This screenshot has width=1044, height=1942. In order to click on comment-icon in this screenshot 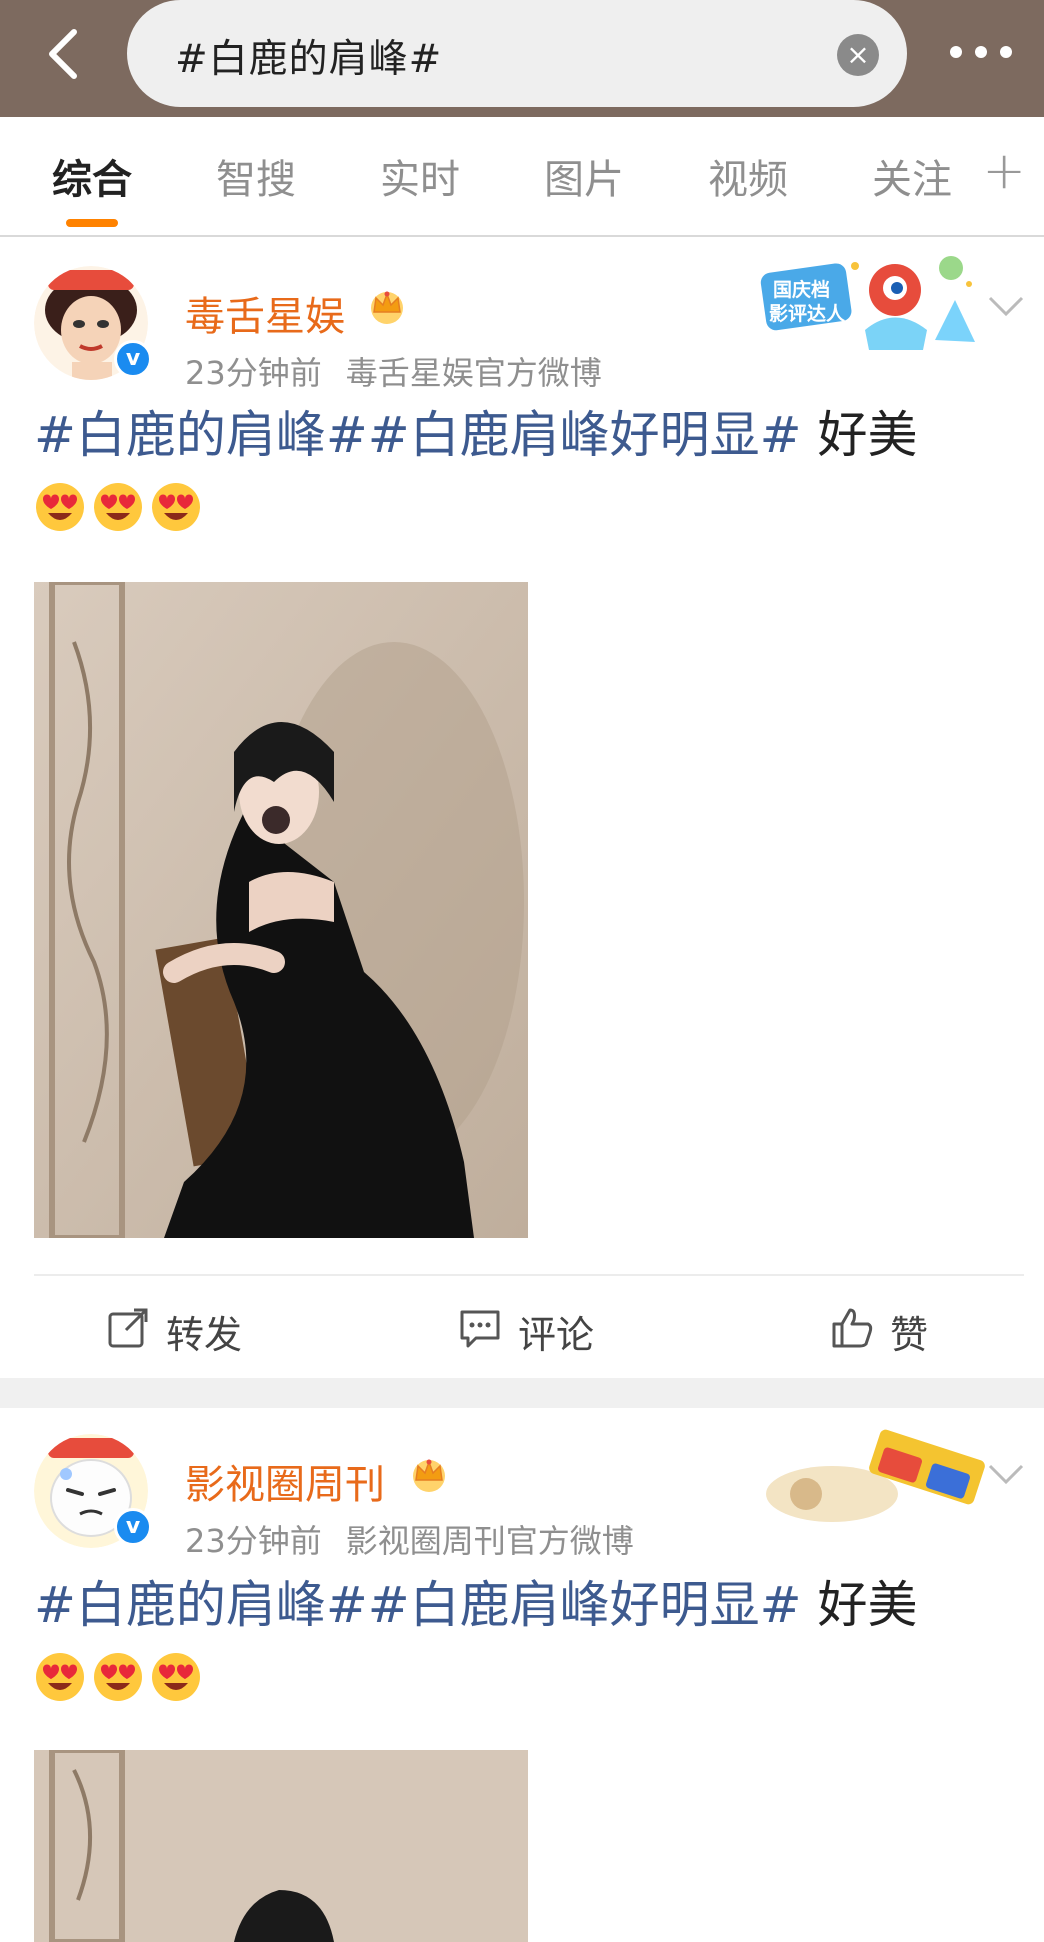, I will do `click(480, 1329)`.